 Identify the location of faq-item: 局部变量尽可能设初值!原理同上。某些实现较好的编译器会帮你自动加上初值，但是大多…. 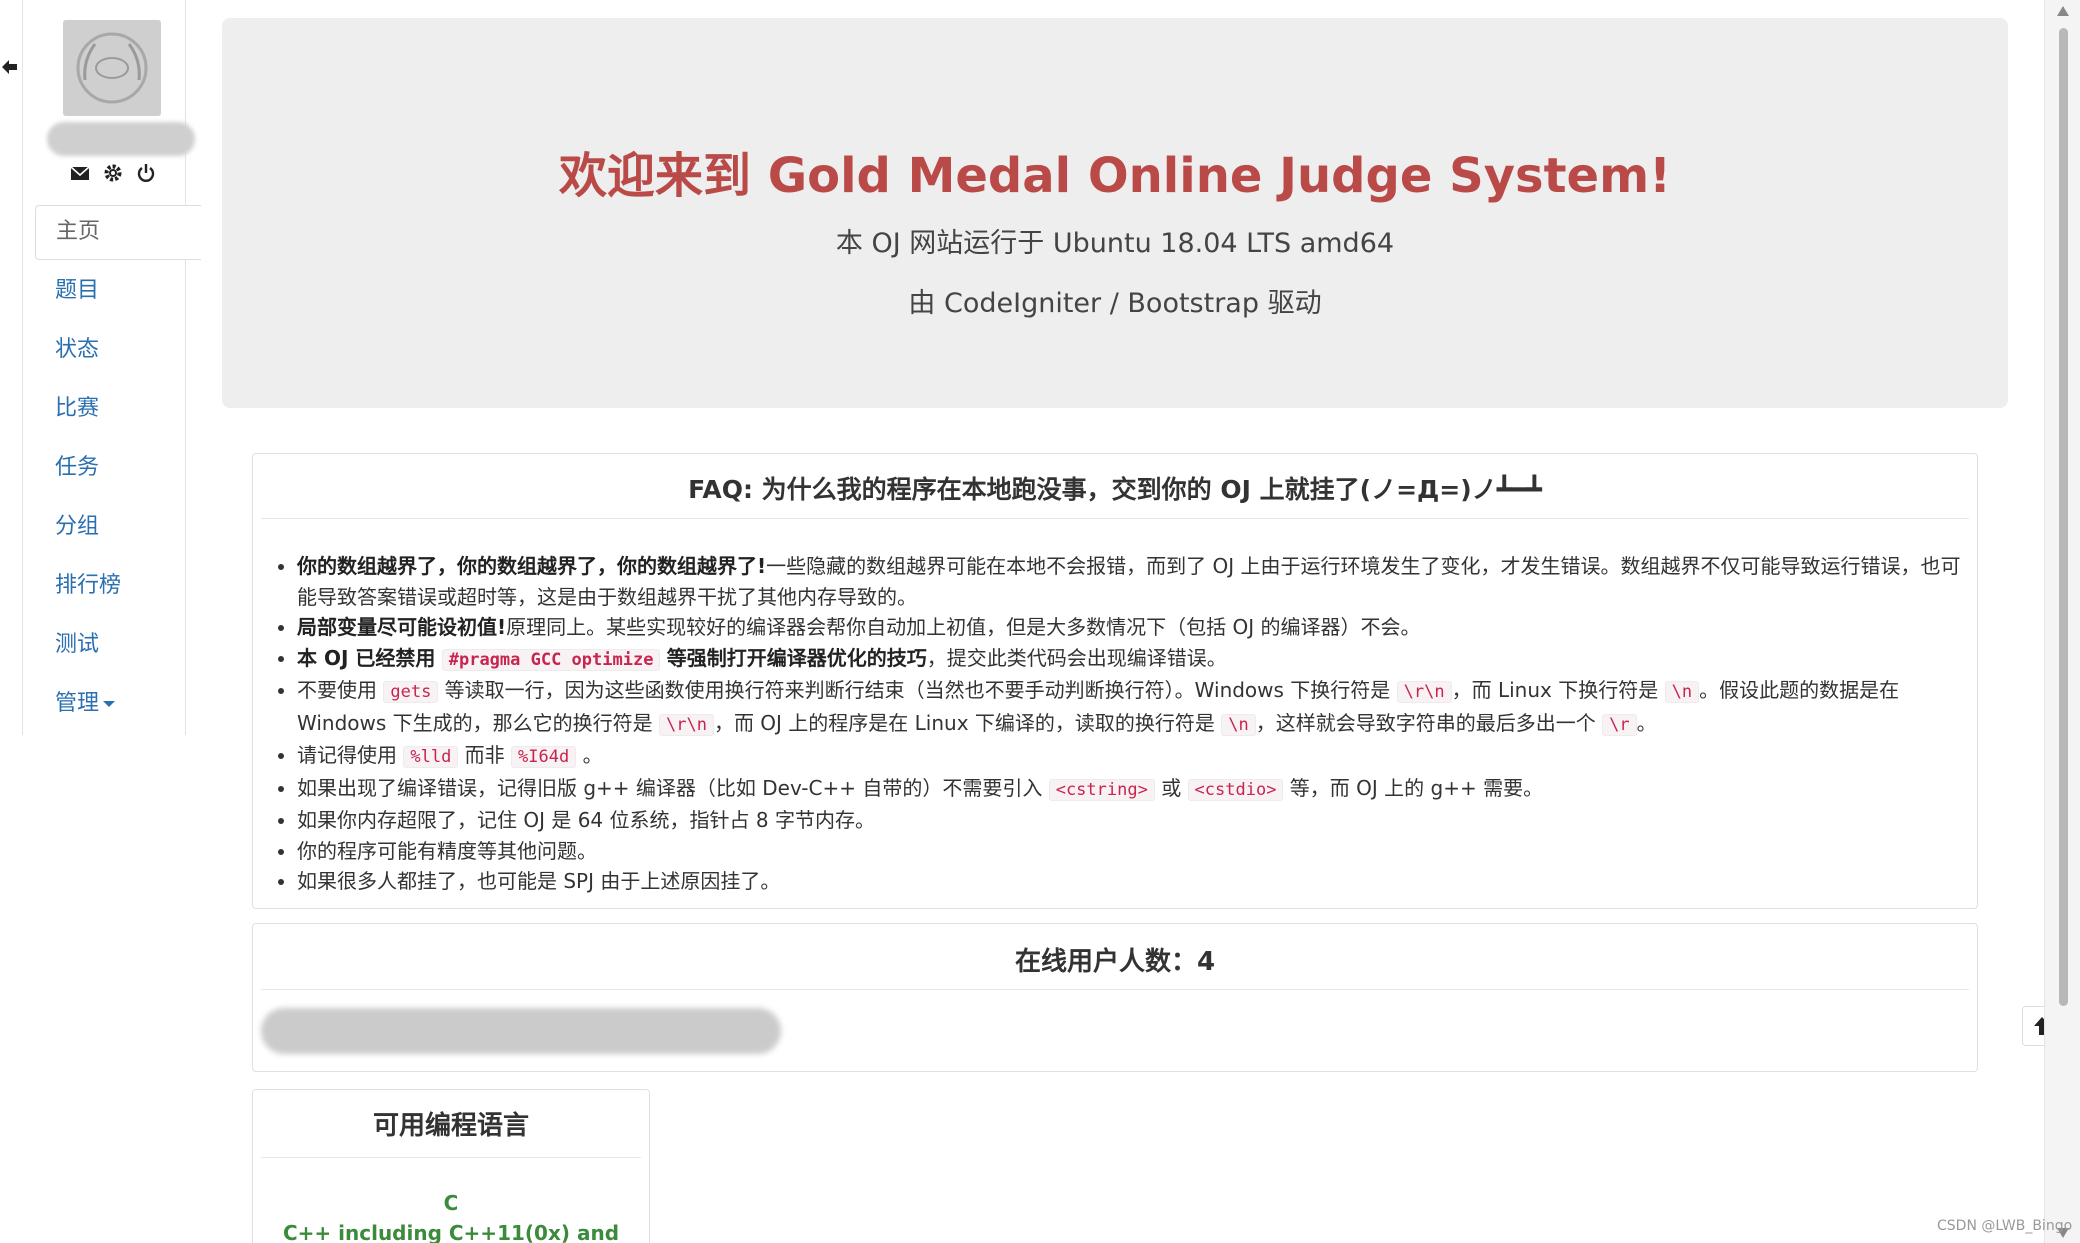
(1132, 627).